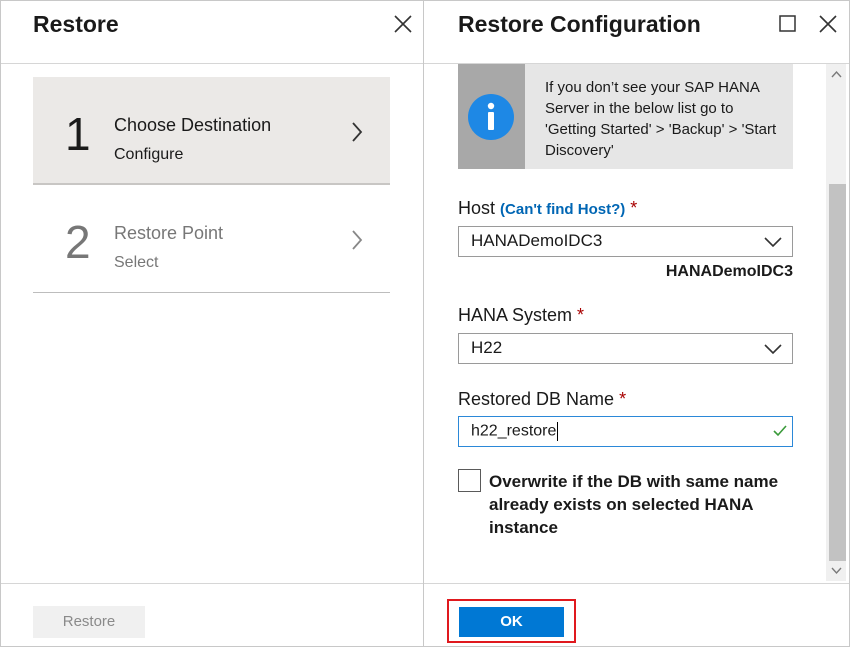  I want to click on maximize-icon, so click(788, 24).